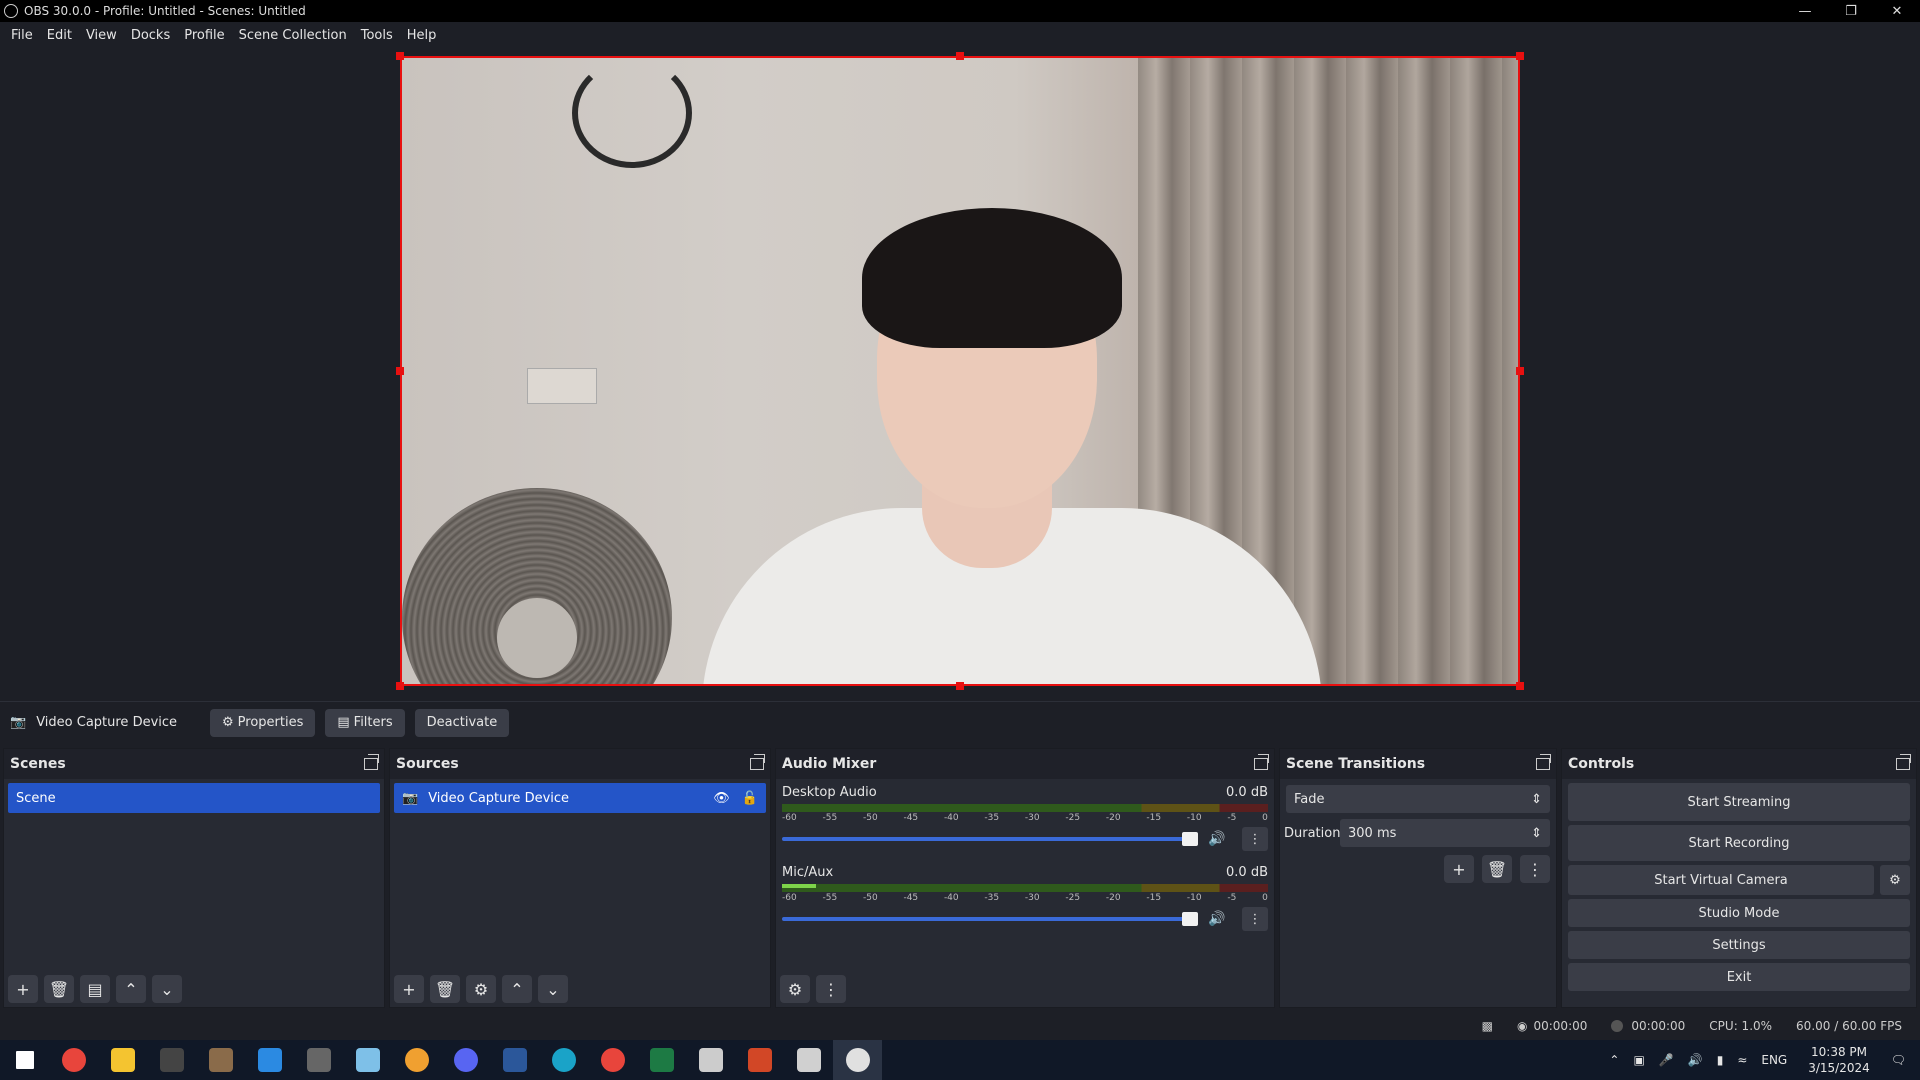 The height and width of the screenshot is (1080, 1920). What do you see at coordinates (1614, 1060) in the screenshot?
I see `chevron-up-icon: ⌃` at bounding box center [1614, 1060].